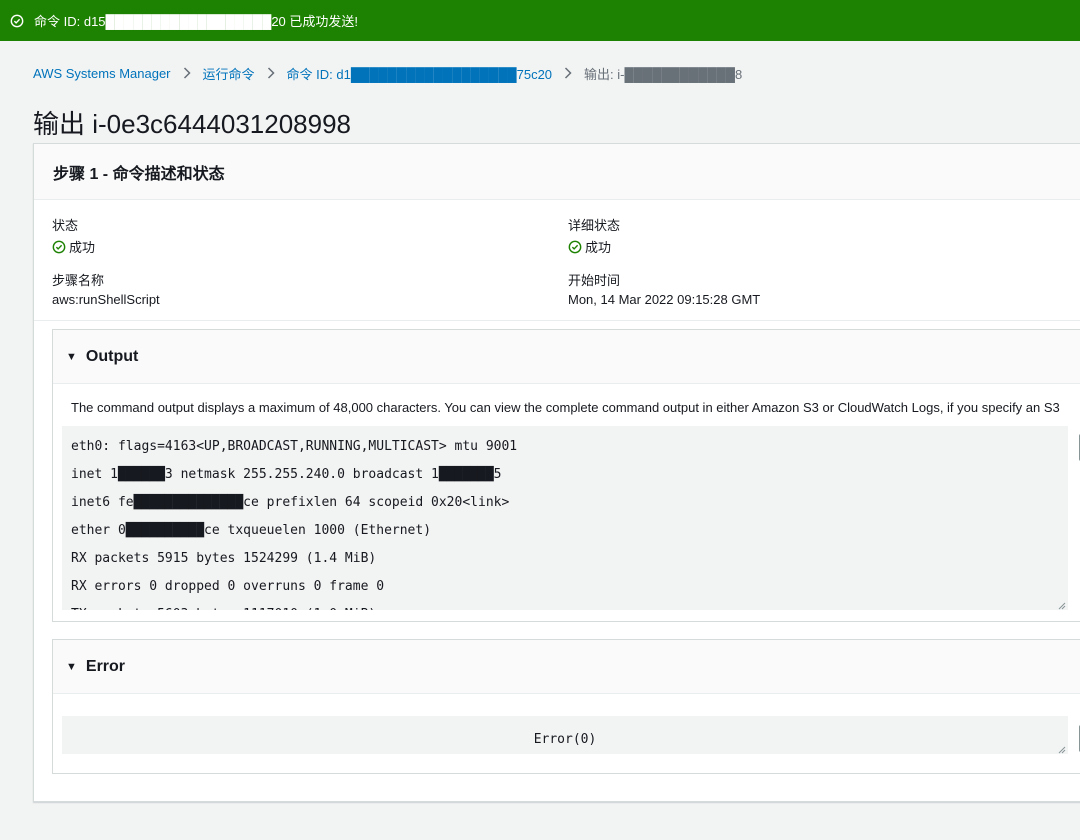 The width and height of the screenshot is (1080, 840). I want to click on breadcrumb-command-id: 命令 ID: d1██████████████████75c20, so click(420, 73).